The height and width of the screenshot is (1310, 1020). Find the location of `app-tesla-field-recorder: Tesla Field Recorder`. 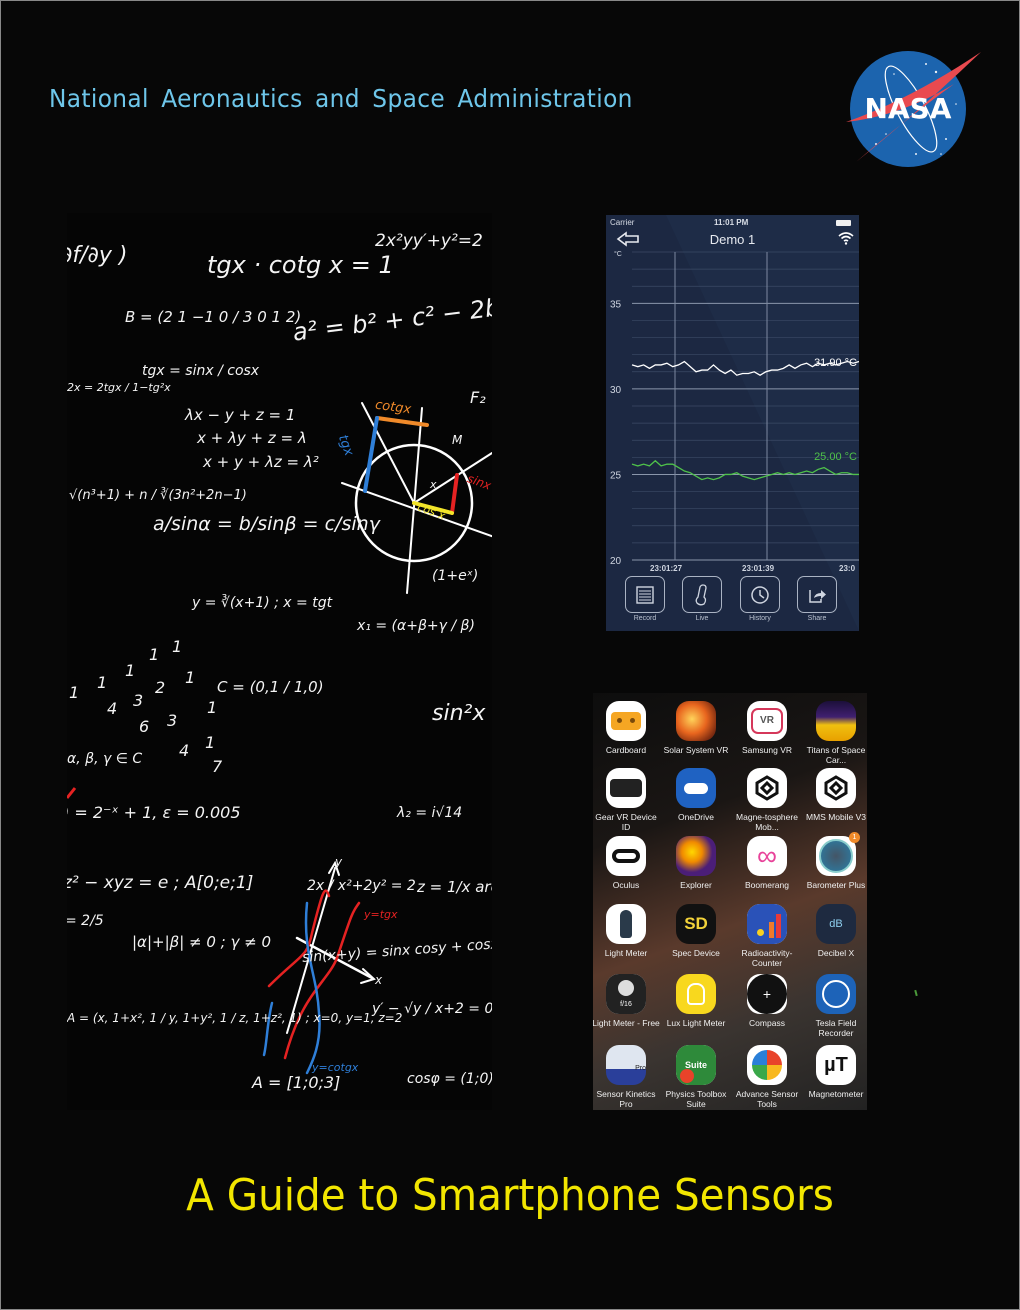

app-tesla-field-recorder: Tesla Field Recorder is located at coordinates (834, 1006).